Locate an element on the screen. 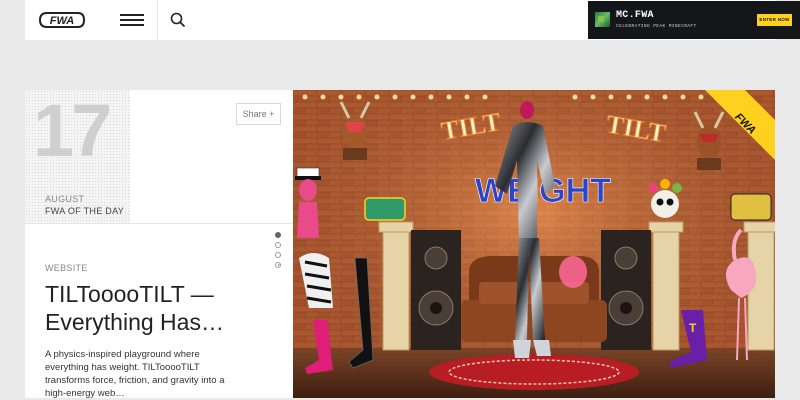 This screenshot has height=400, width=800. minecraft-thumbnail-icon is located at coordinates (602, 19).